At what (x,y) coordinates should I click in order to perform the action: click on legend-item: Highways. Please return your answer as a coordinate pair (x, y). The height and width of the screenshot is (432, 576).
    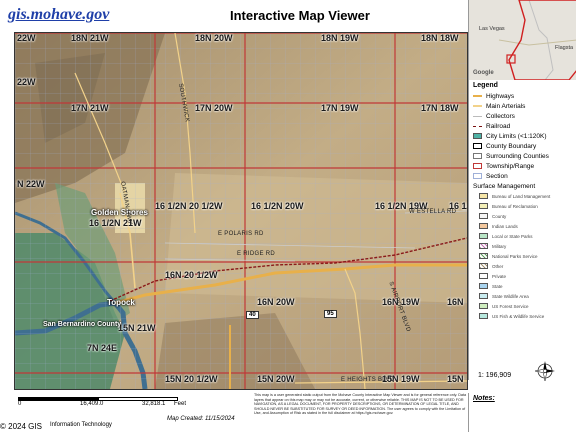
    Looking at the image, I should click on (493, 96).